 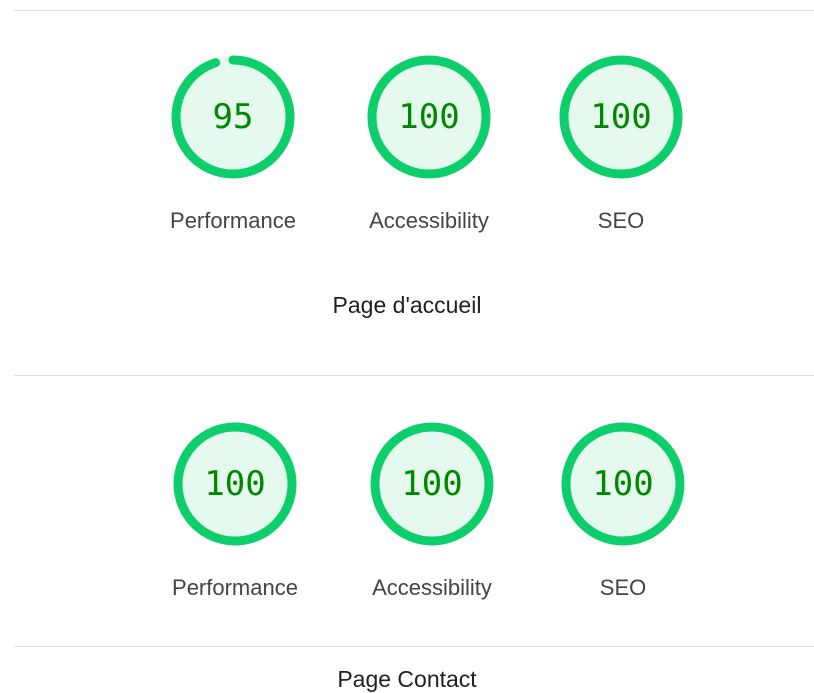 I want to click on gauge-performance: 95 Performance, so click(x=215, y=142).